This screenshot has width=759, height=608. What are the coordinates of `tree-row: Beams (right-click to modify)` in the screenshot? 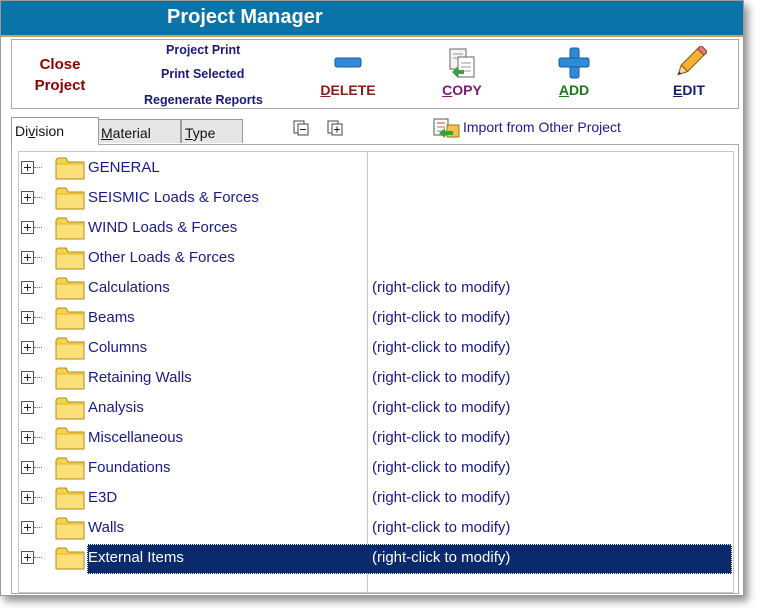 It's located at (376, 319).